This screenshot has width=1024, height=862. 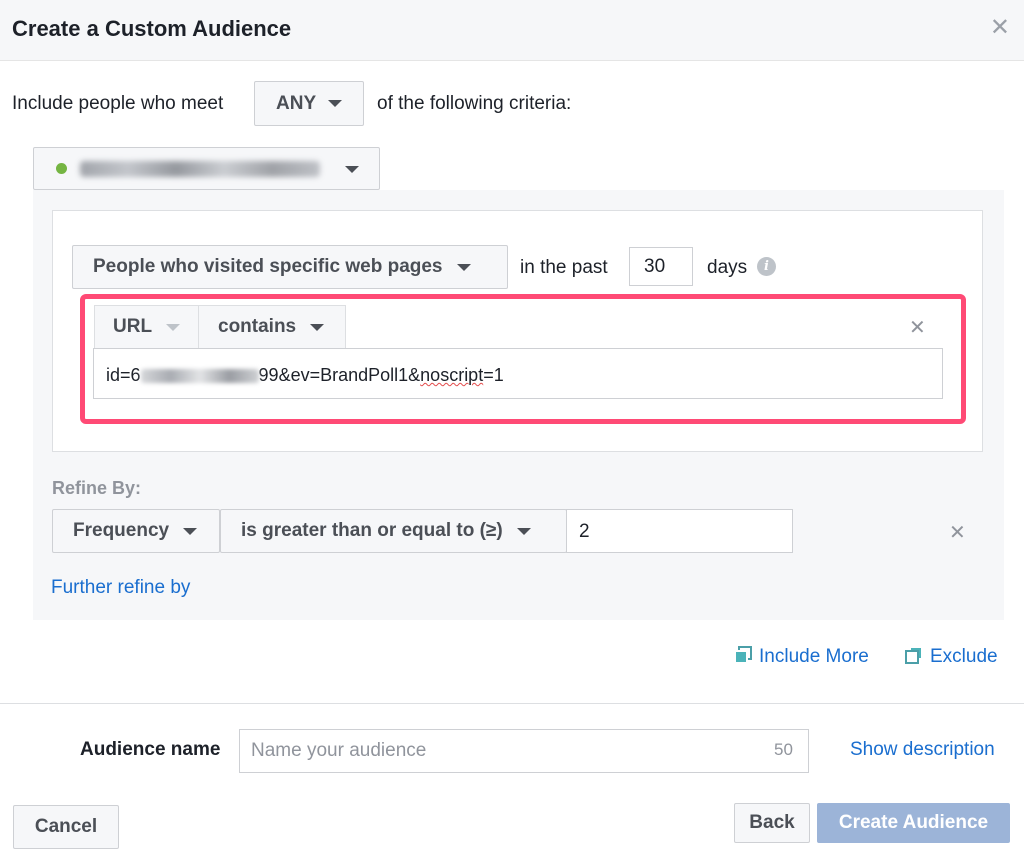 What do you see at coordinates (61, 168) in the screenshot?
I see `pixel-status-dot` at bounding box center [61, 168].